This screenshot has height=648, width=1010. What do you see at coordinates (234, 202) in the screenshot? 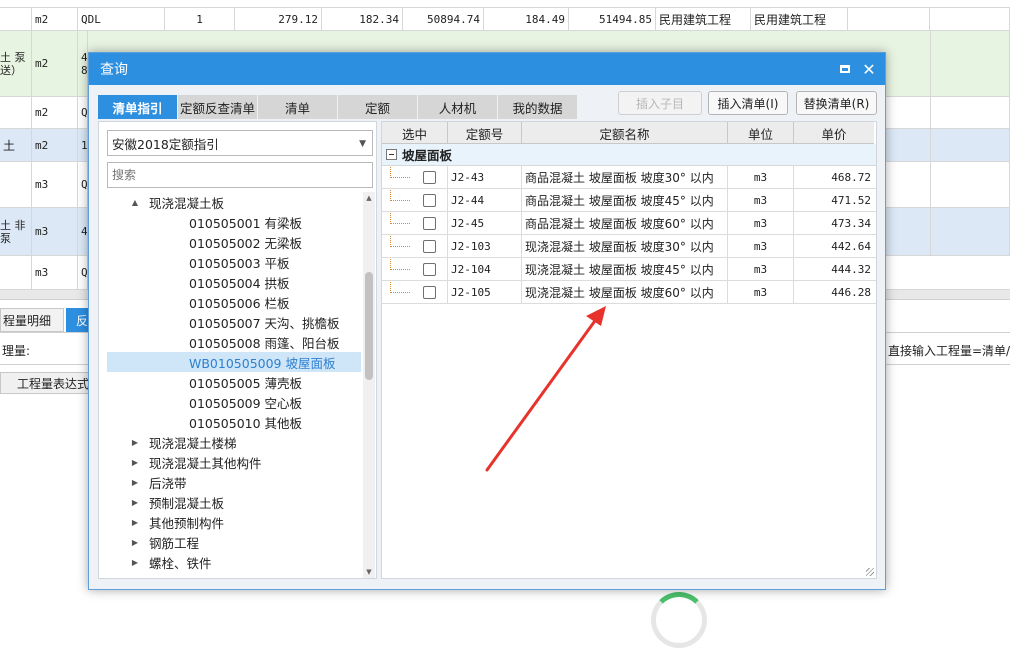
I see `tree-item: ▲ 现浇混凝土板` at bounding box center [234, 202].